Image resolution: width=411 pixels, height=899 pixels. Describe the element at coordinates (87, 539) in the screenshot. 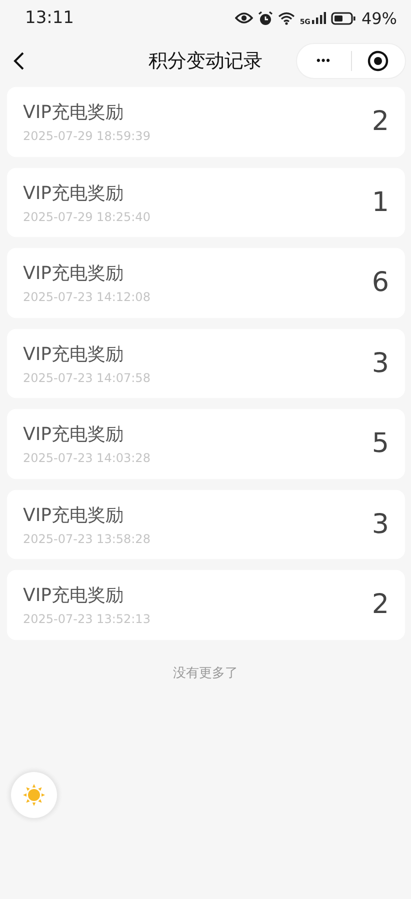

I see `record-time: 2025-07-23 13:58:28` at that location.